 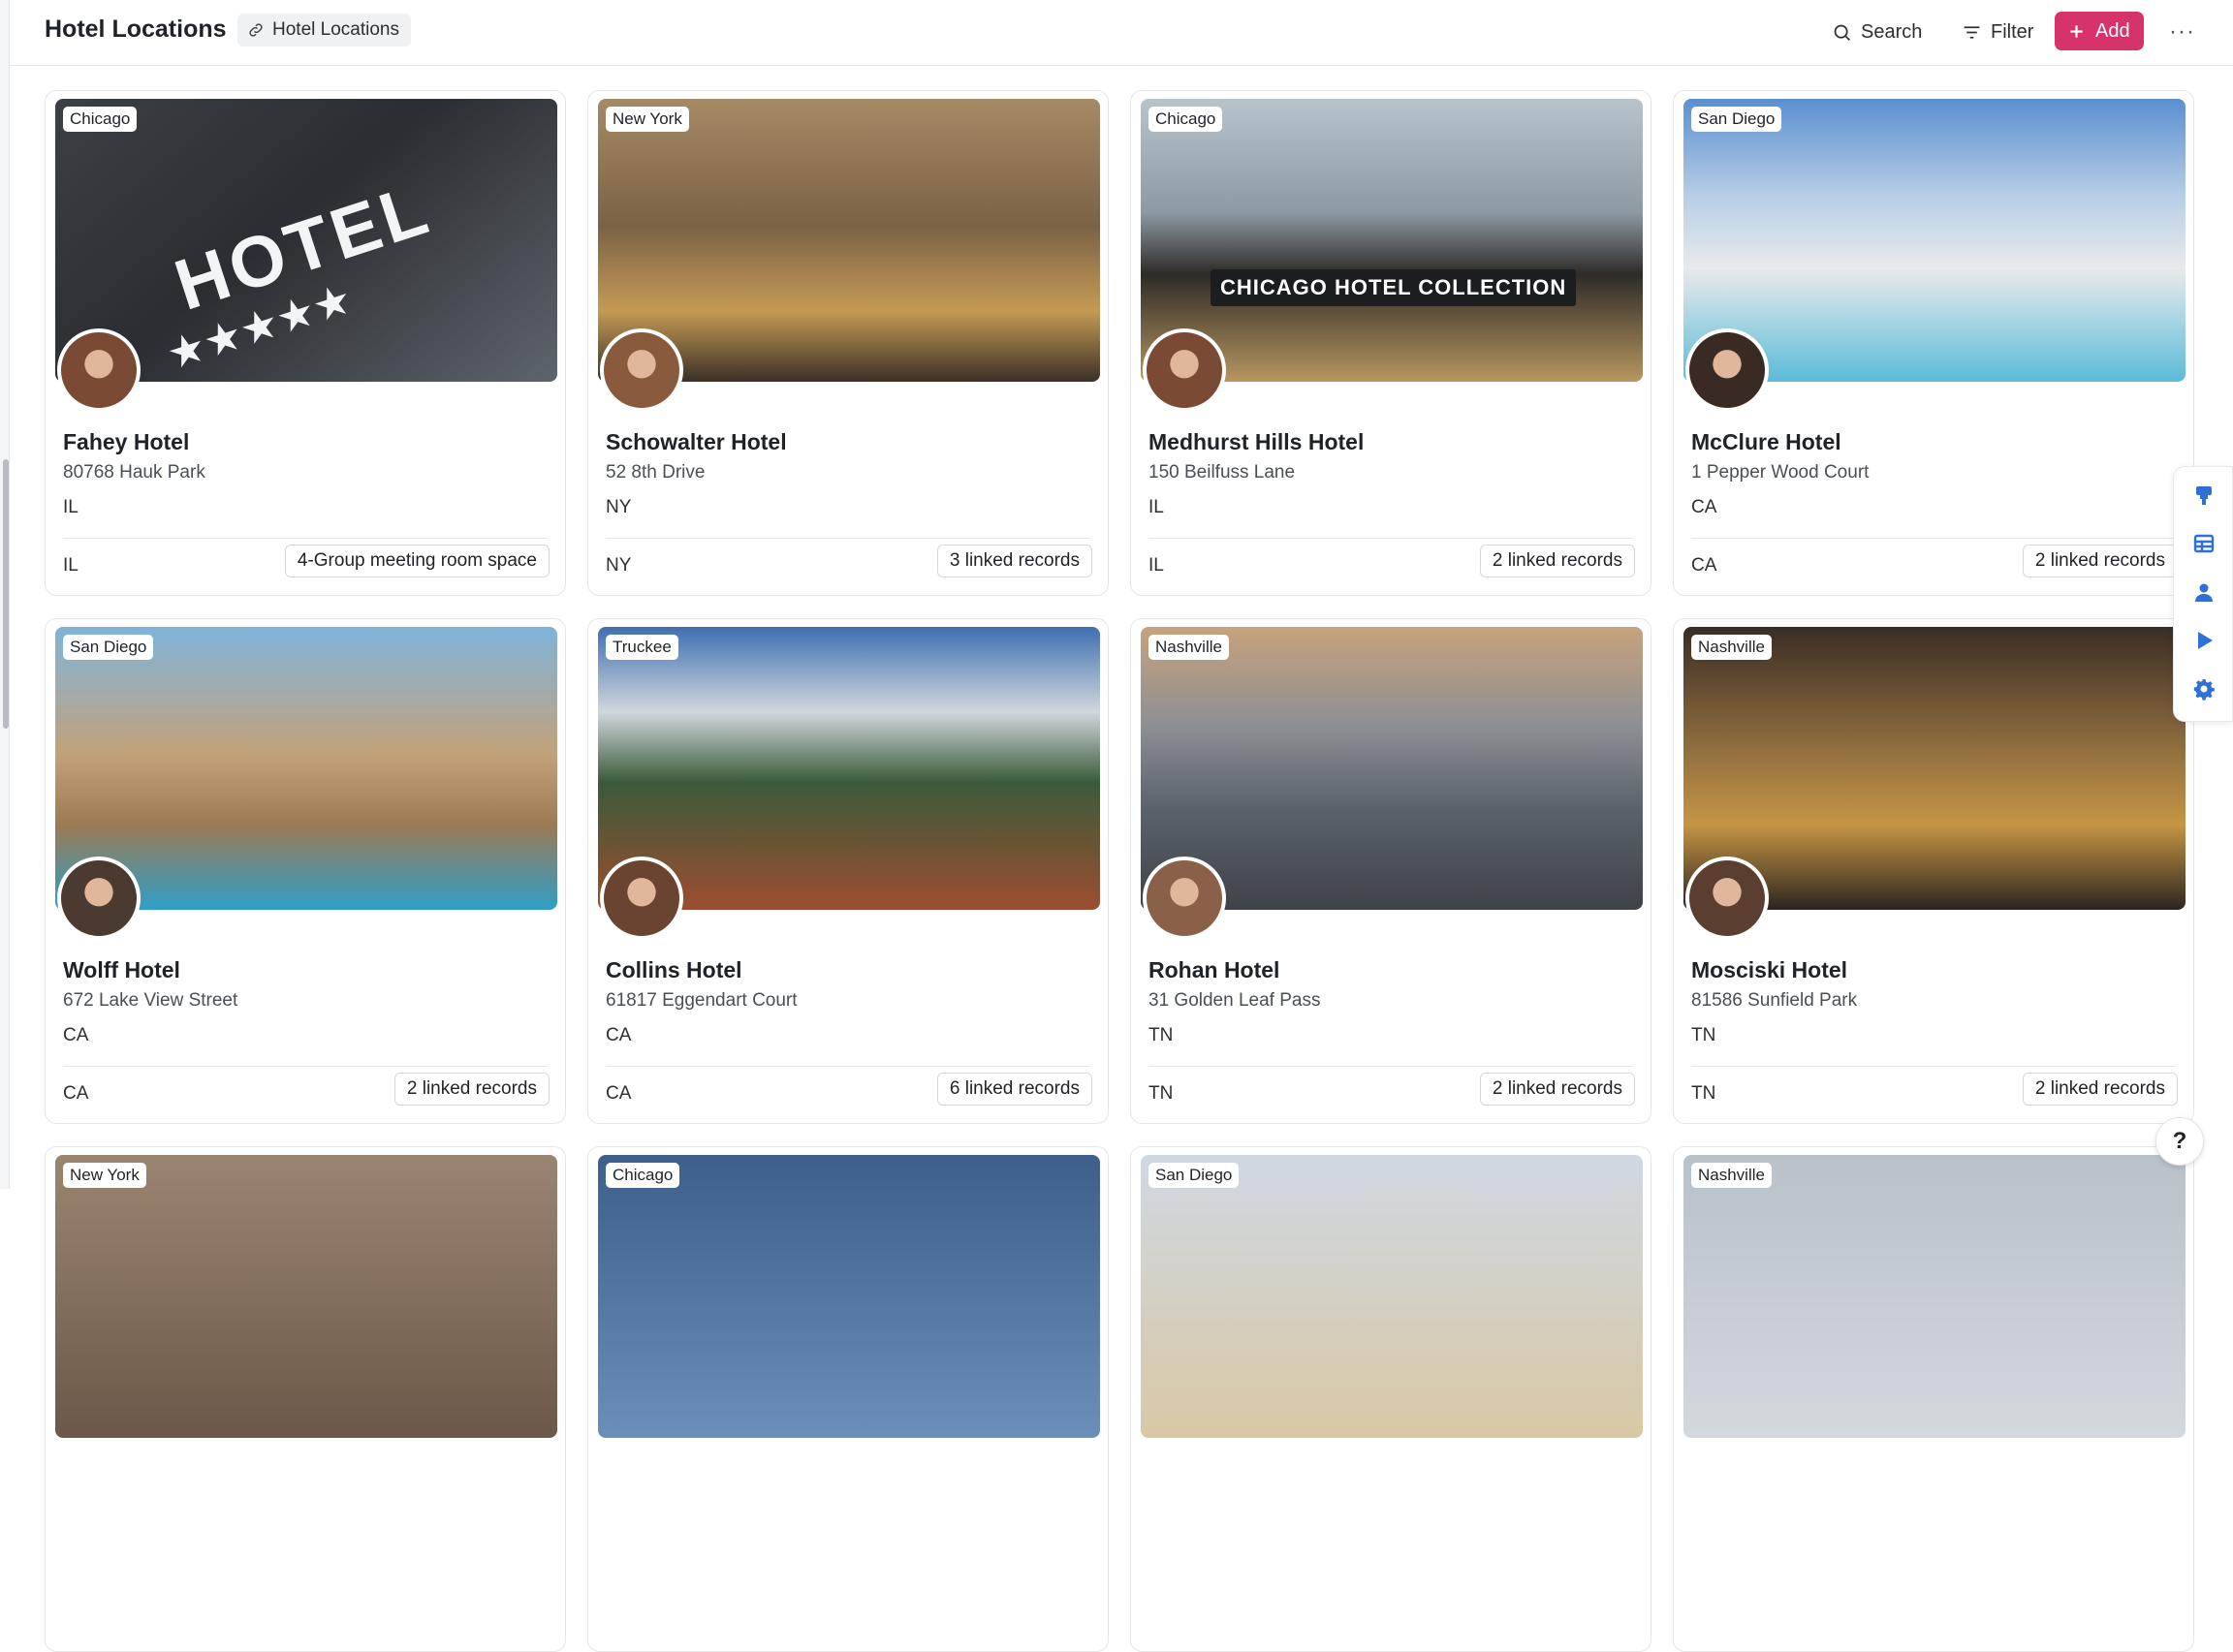 What do you see at coordinates (1972, 32) in the screenshot?
I see `filter-icon` at bounding box center [1972, 32].